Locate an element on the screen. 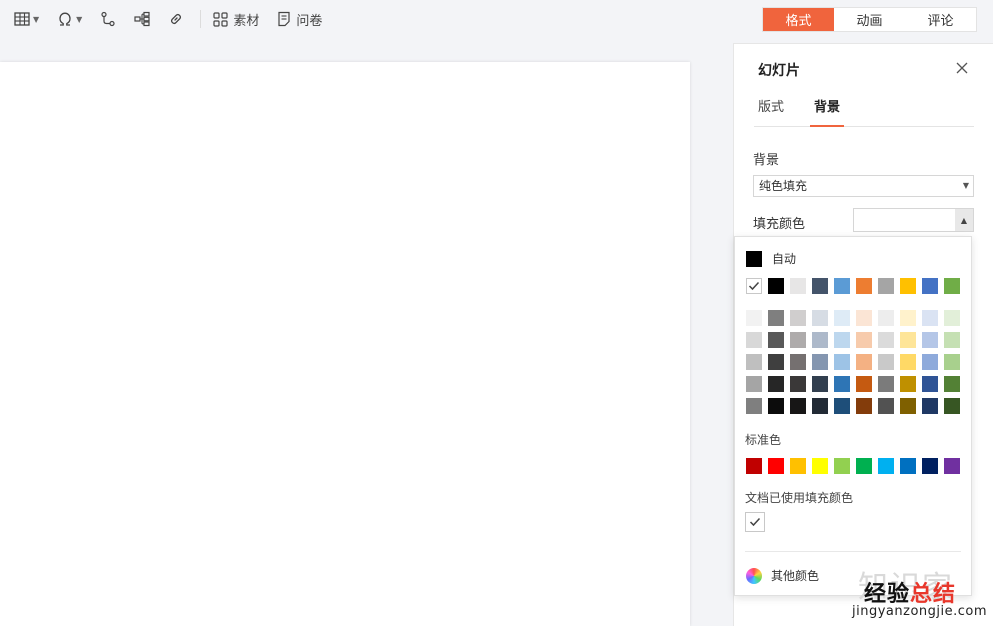 This screenshot has width=993, height=626. connector-button is located at coordinates (108, 19).